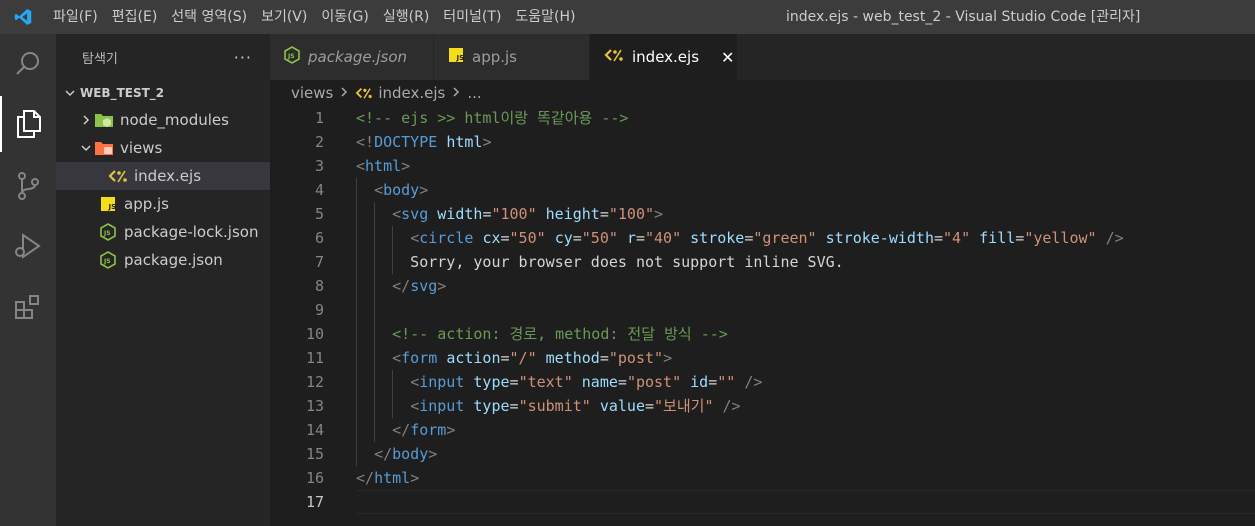 This screenshot has height=526, width=1255. I want to click on code-line: </svg>, so click(805, 286).